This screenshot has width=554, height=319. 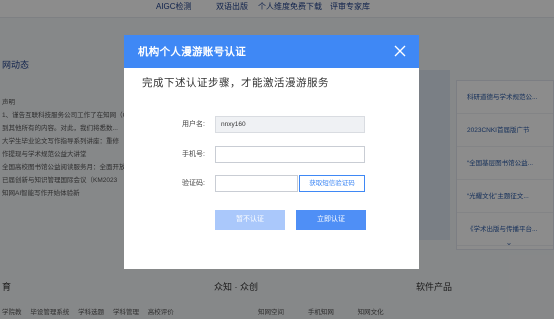 I want to click on username-label: 用户名:, so click(x=193, y=124).